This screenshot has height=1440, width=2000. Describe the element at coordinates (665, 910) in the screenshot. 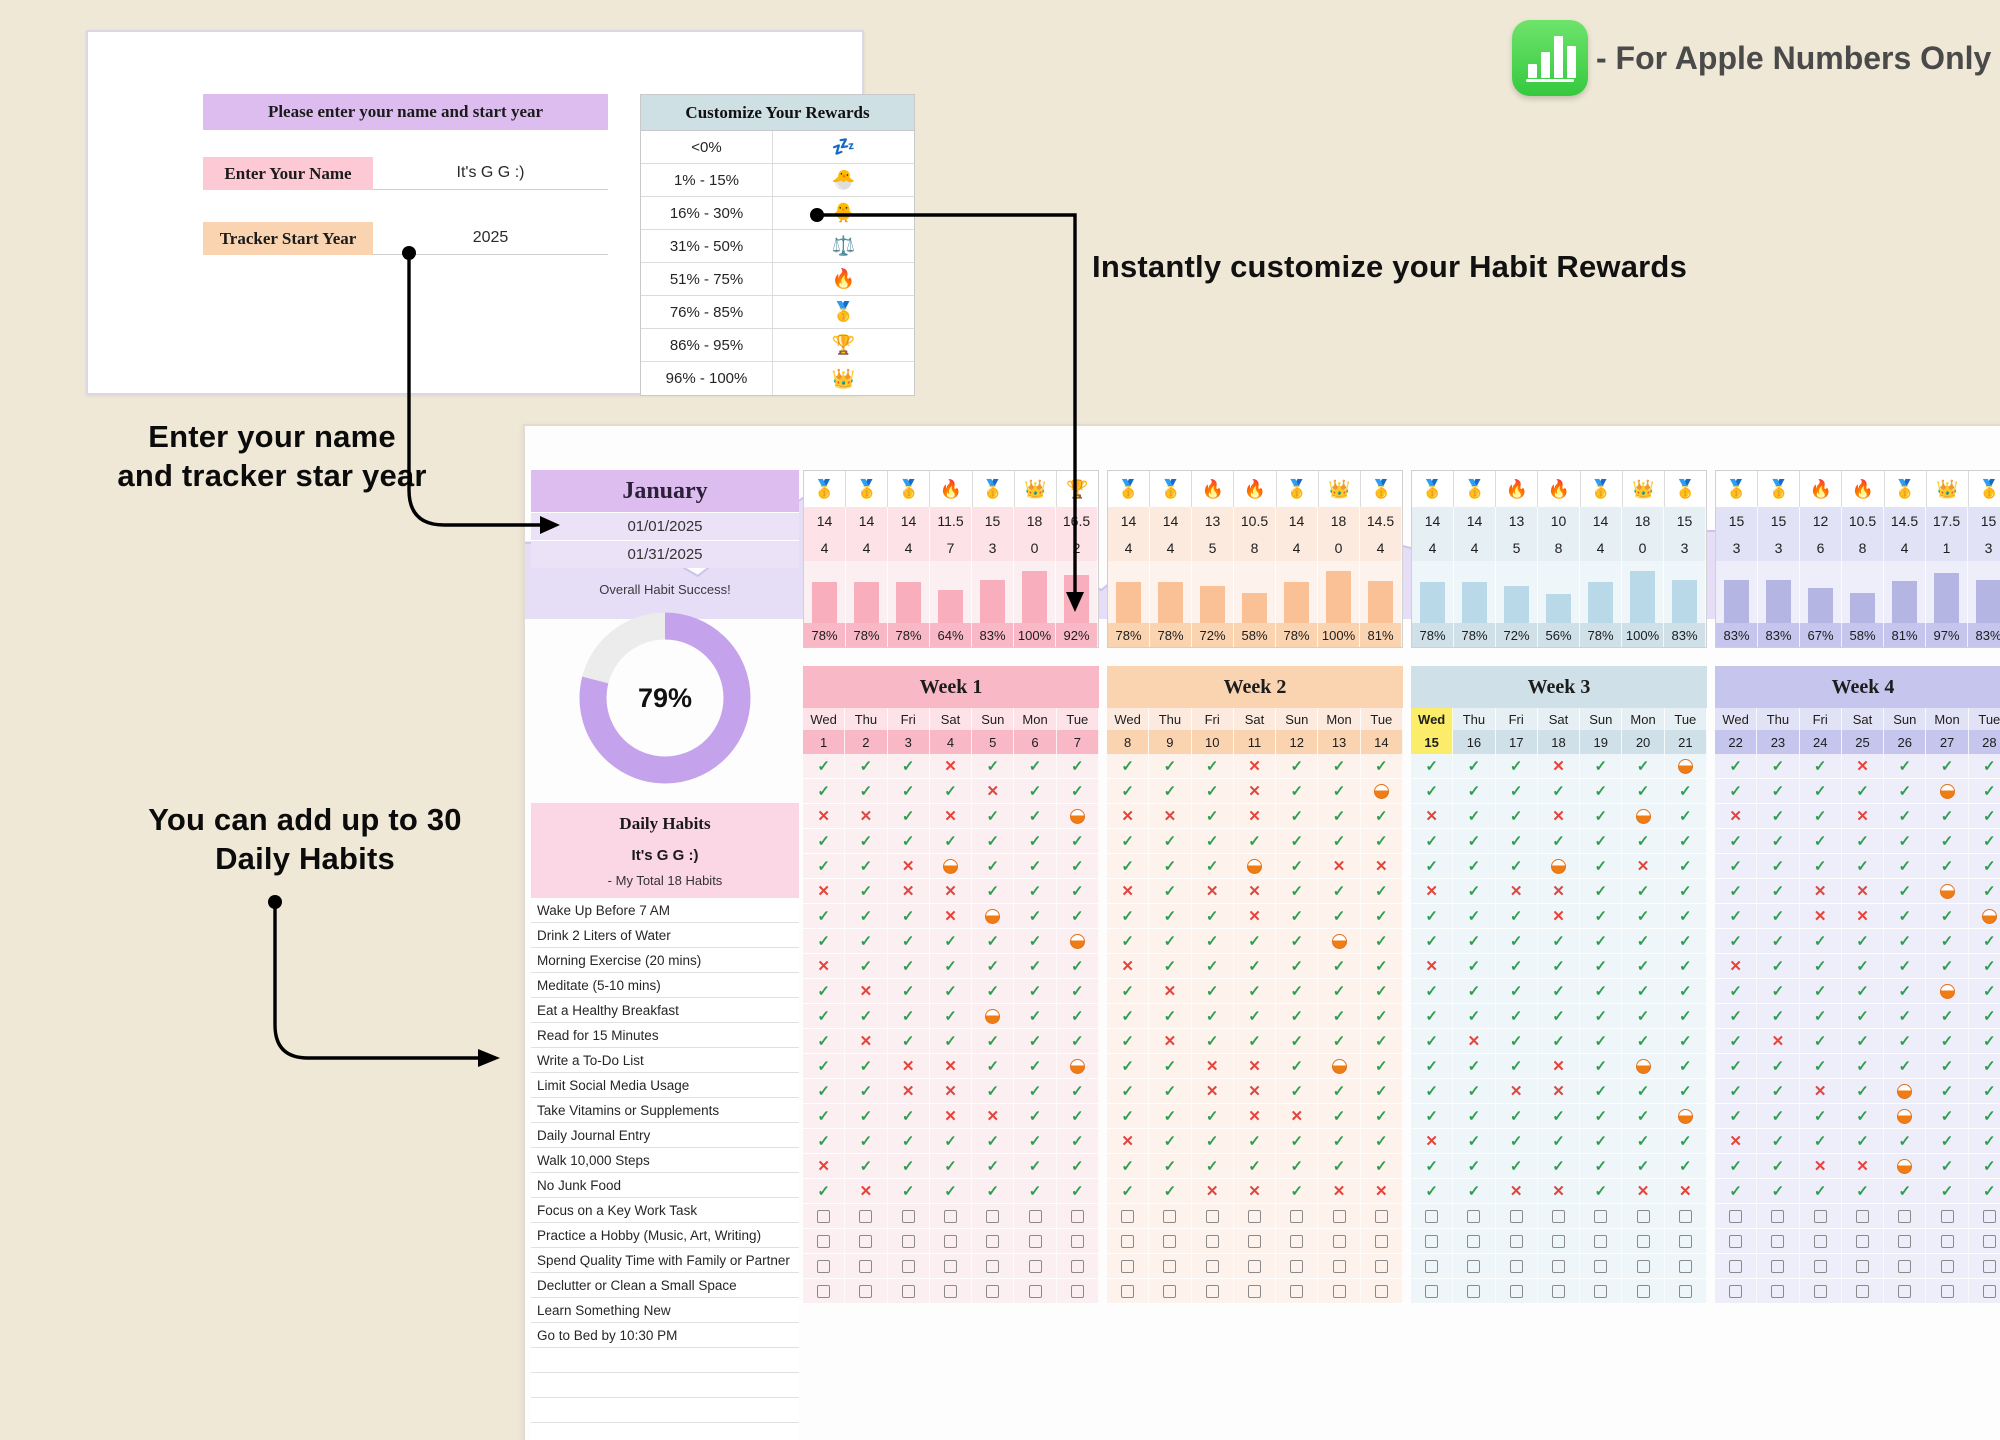

I see `habit-row: Wake Up Before 7 AM` at that location.